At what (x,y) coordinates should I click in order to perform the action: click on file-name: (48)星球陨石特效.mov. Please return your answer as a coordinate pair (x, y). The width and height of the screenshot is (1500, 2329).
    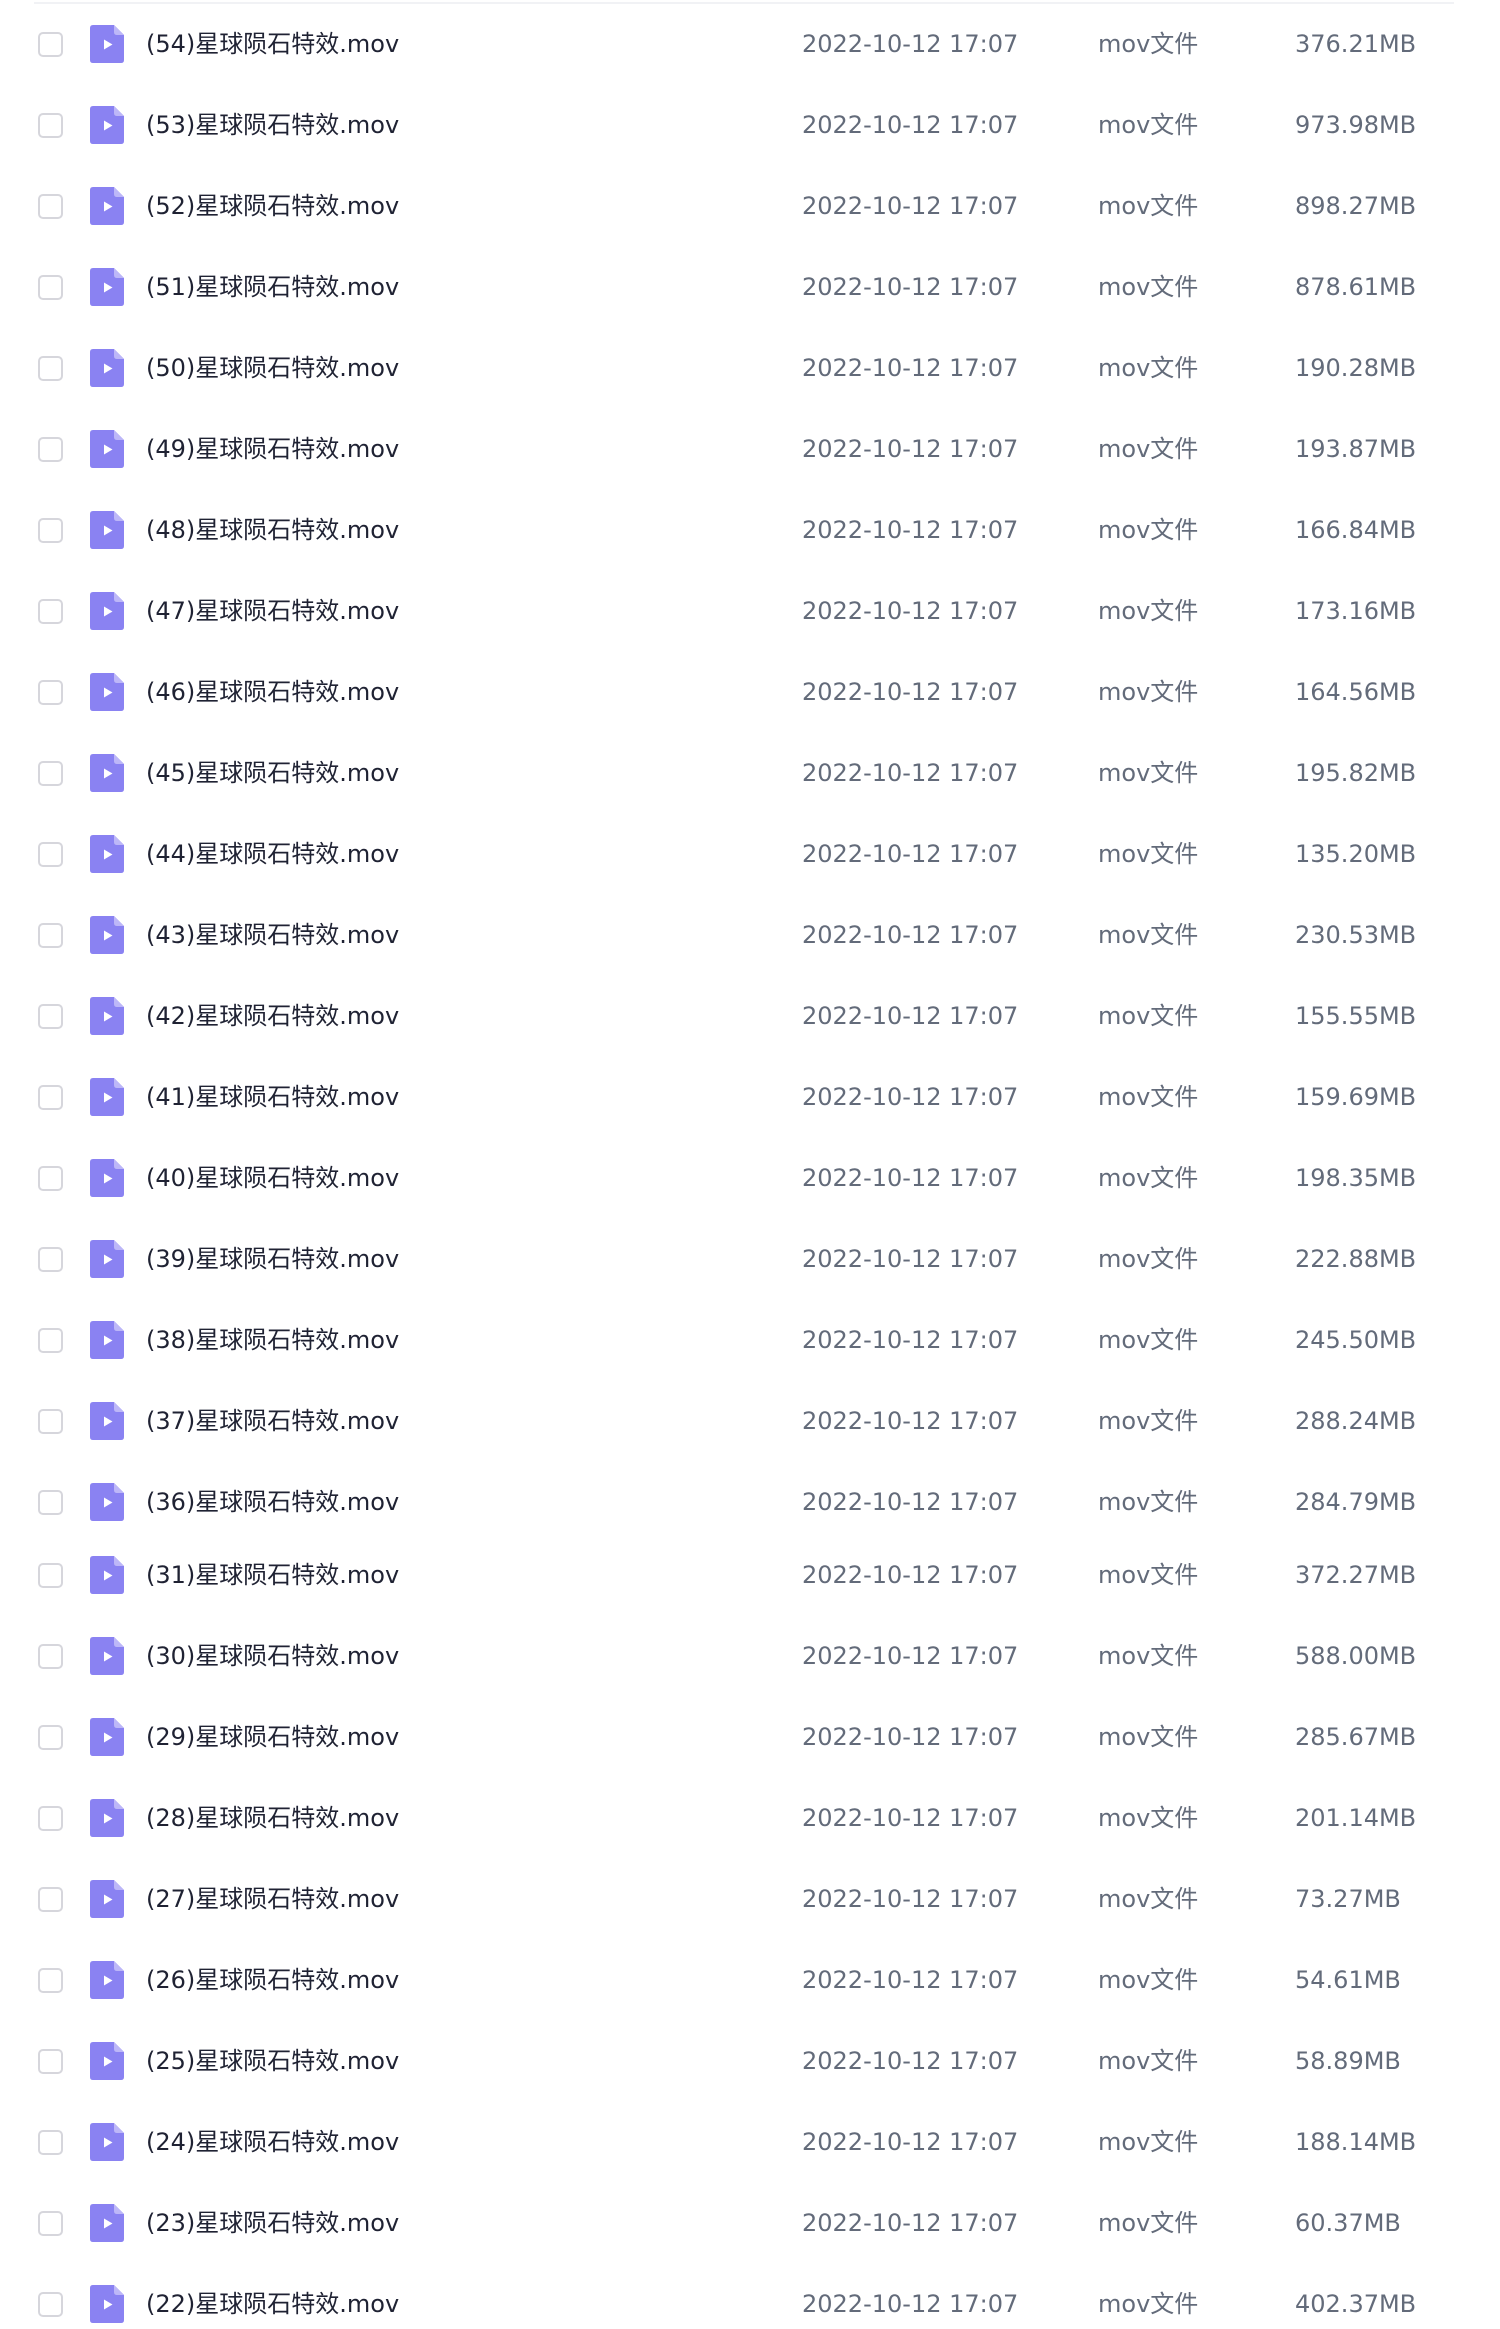
    Looking at the image, I should click on (272, 530).